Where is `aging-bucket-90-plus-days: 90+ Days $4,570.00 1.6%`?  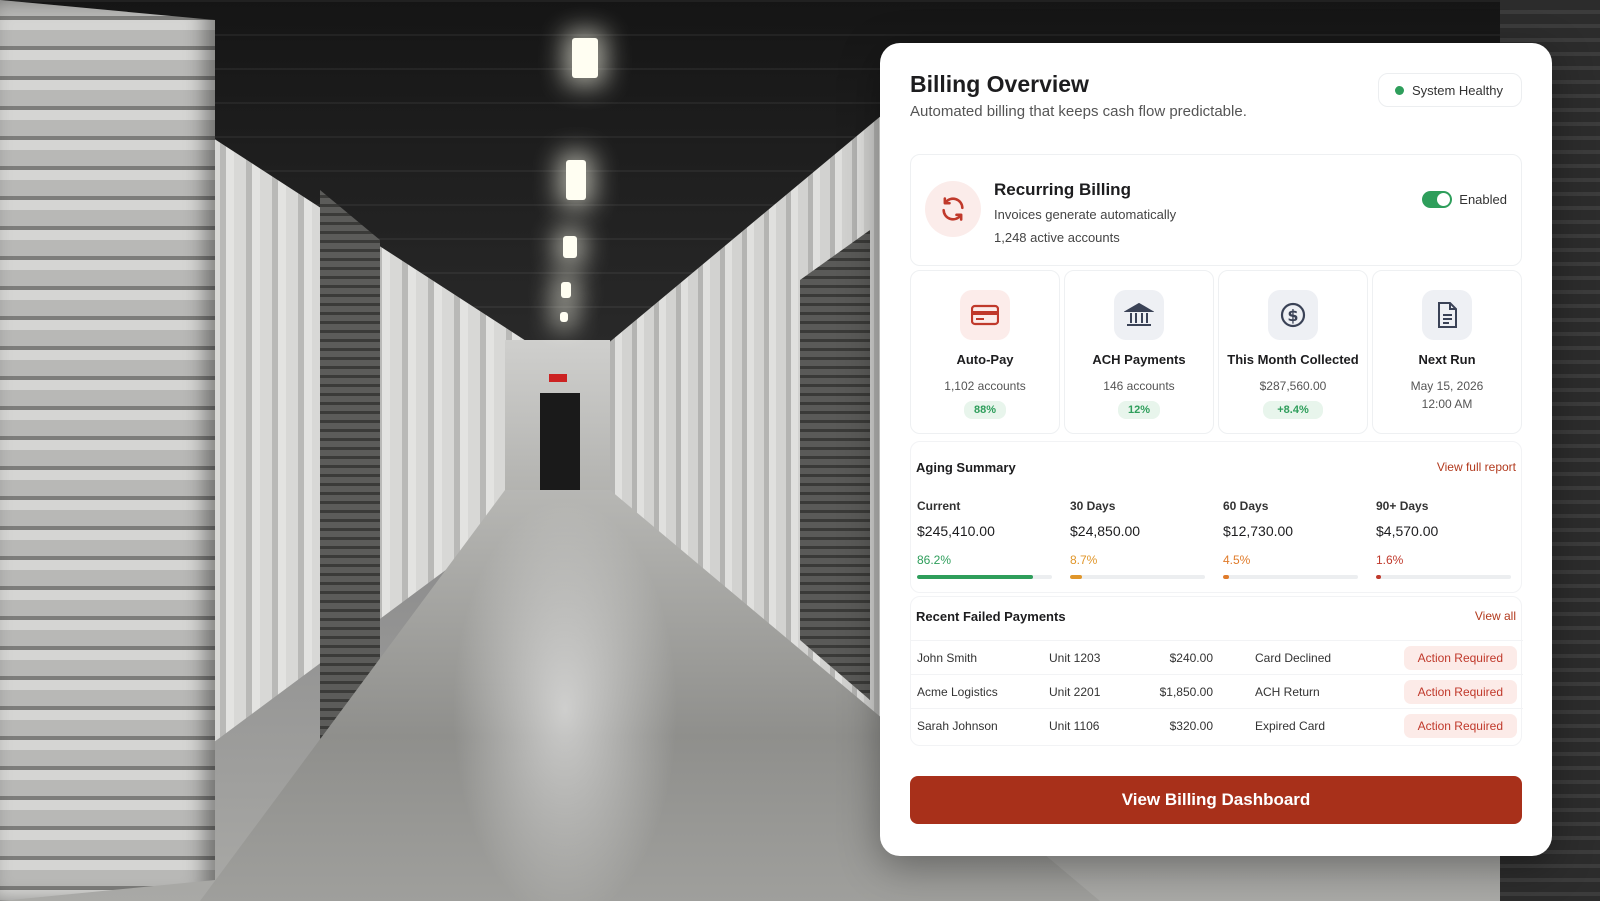 aging-bucket-90-plus-days: 90+ Days $4,570.00 1.6% is located at coordinates (1443, 539).